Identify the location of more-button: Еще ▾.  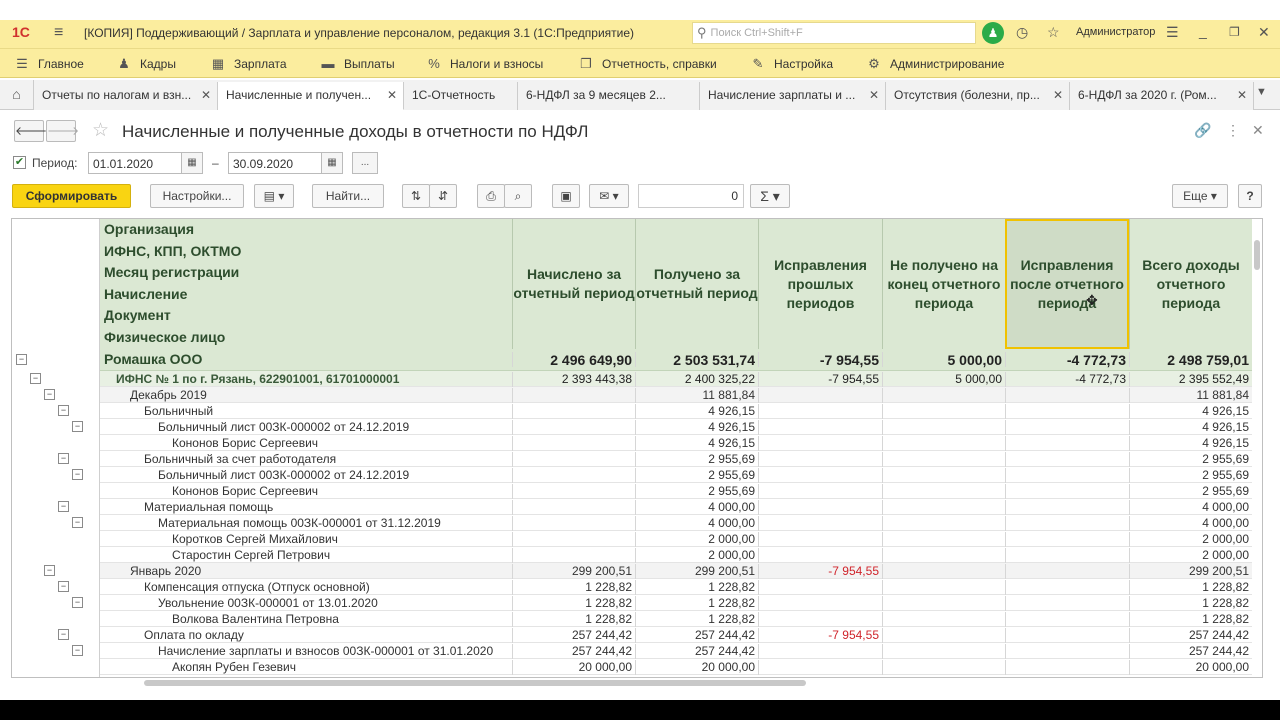
(1200, 196).